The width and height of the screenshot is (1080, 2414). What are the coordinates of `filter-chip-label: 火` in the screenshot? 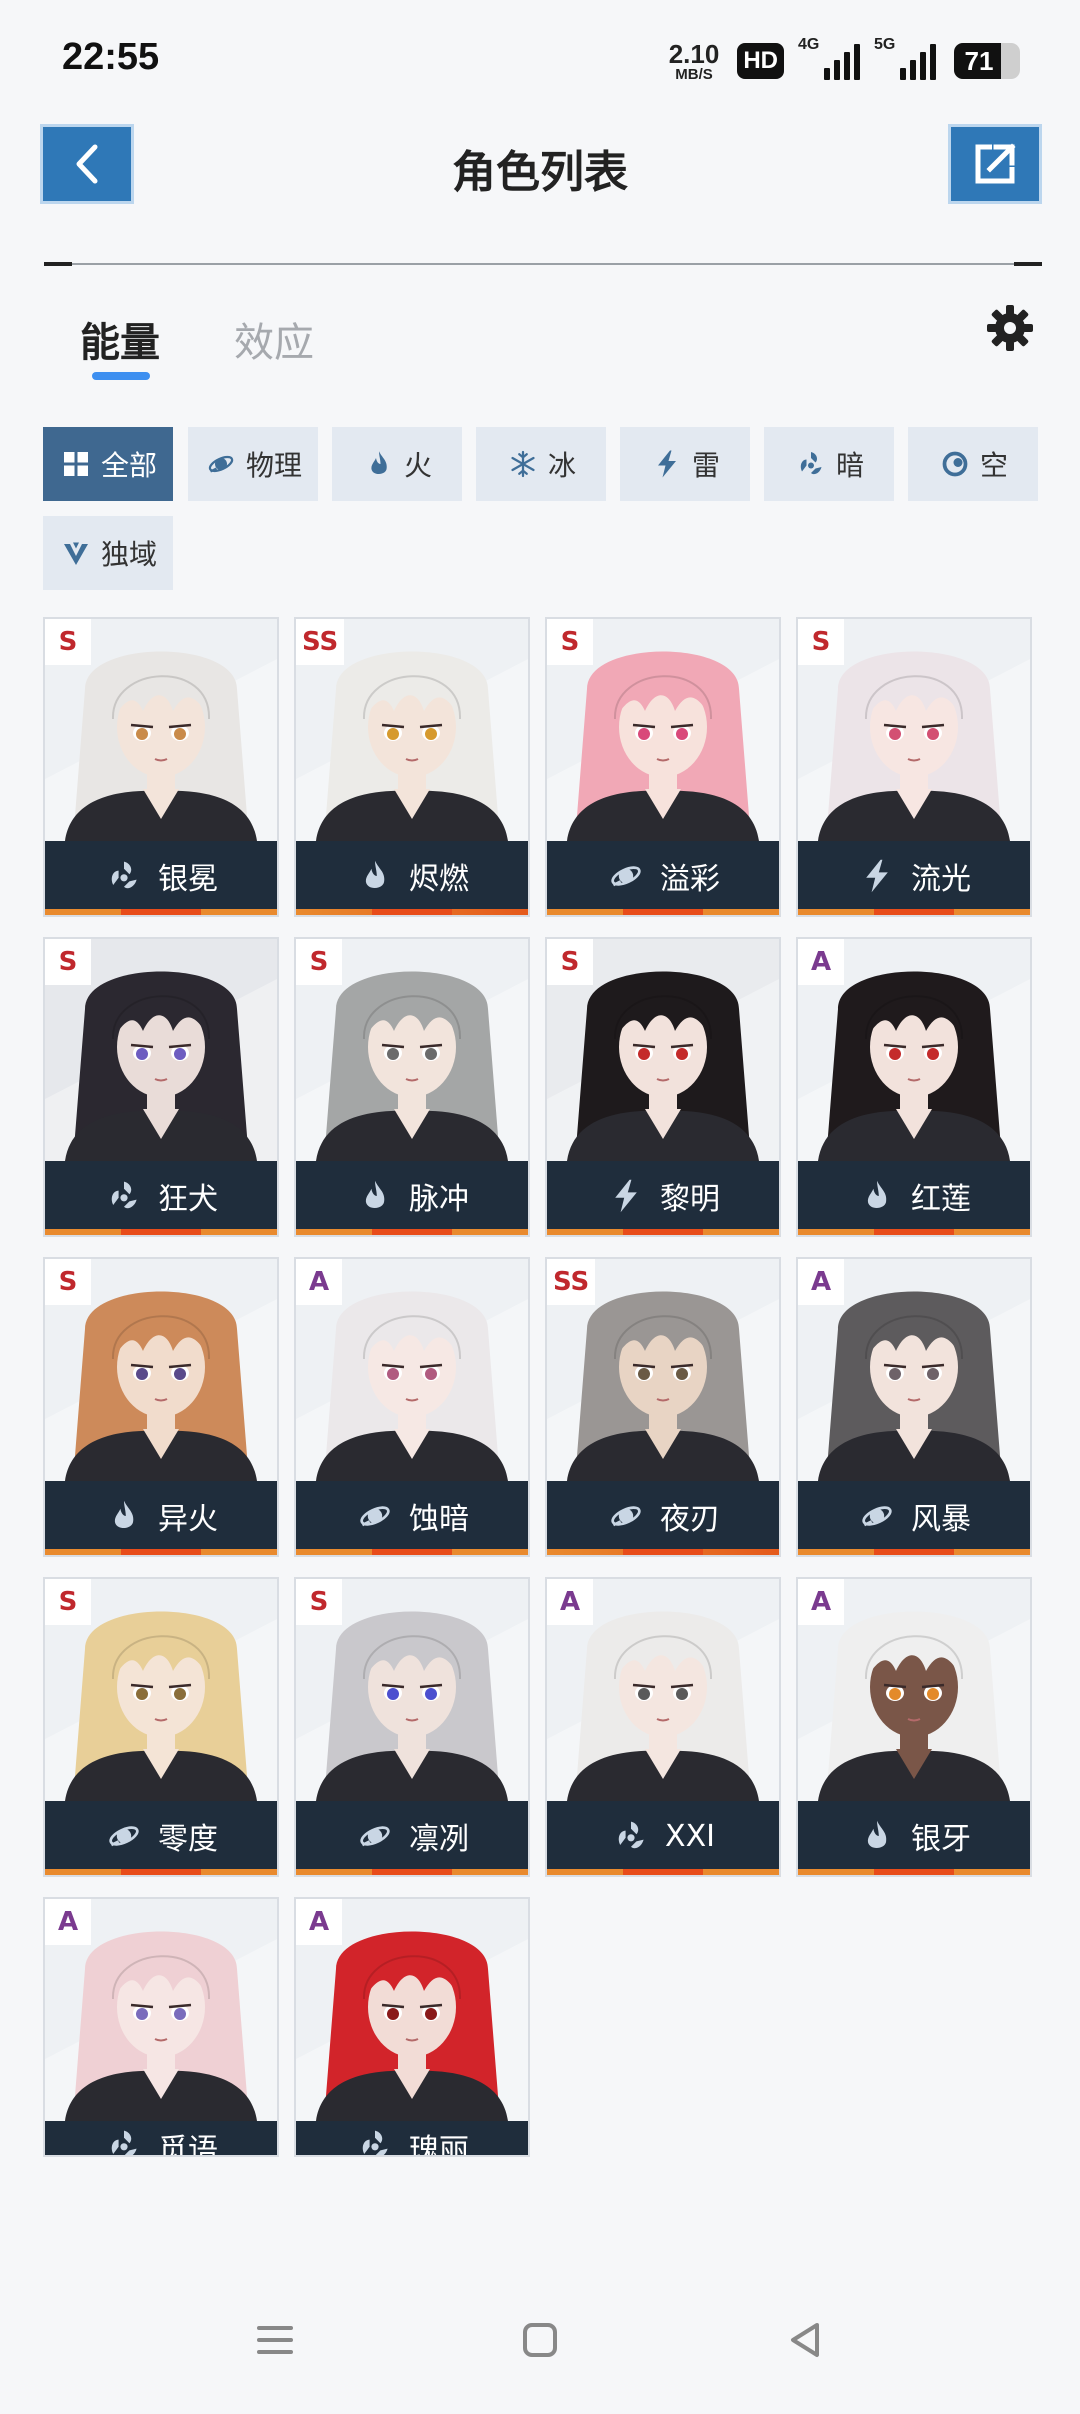 It's located at (417, 465).